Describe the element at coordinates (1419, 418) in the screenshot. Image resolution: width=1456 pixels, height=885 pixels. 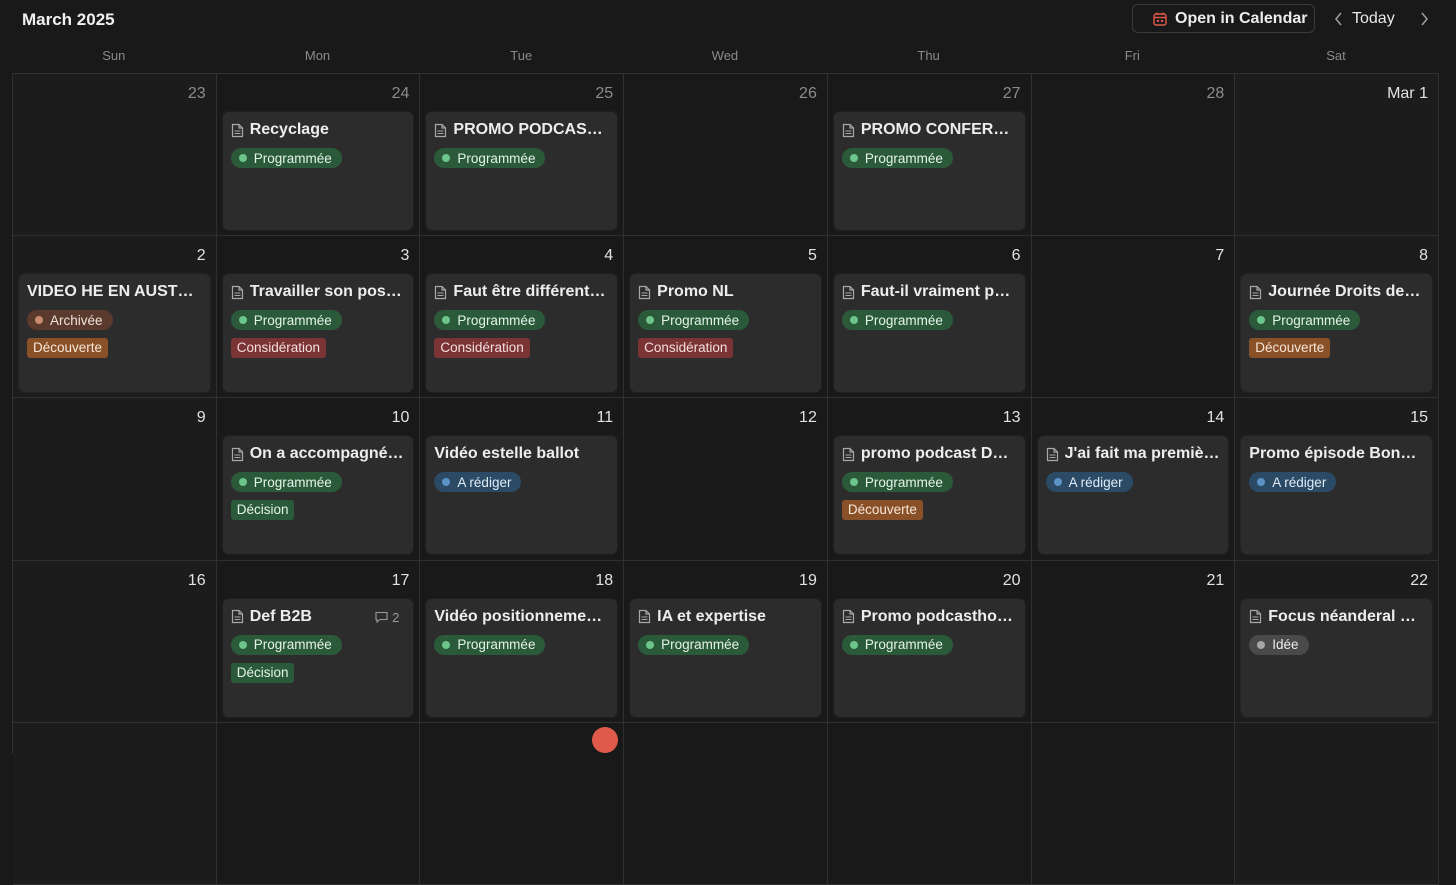
I see `day-number: 15` at that location.